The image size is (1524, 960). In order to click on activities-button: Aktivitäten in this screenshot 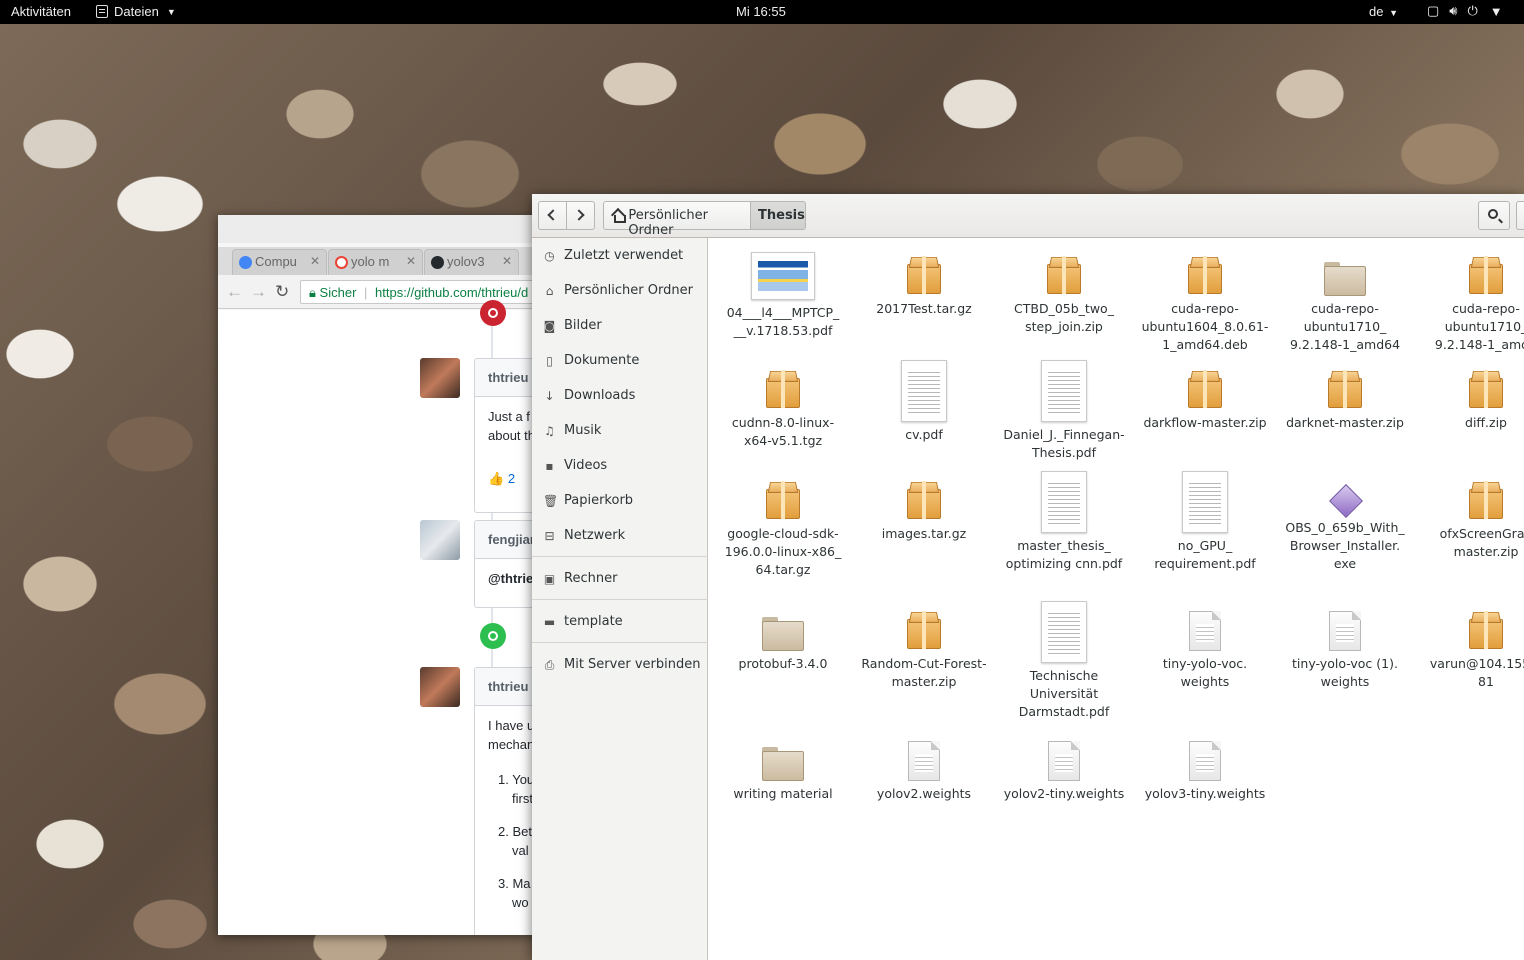, I will do `click(41, 11)`.